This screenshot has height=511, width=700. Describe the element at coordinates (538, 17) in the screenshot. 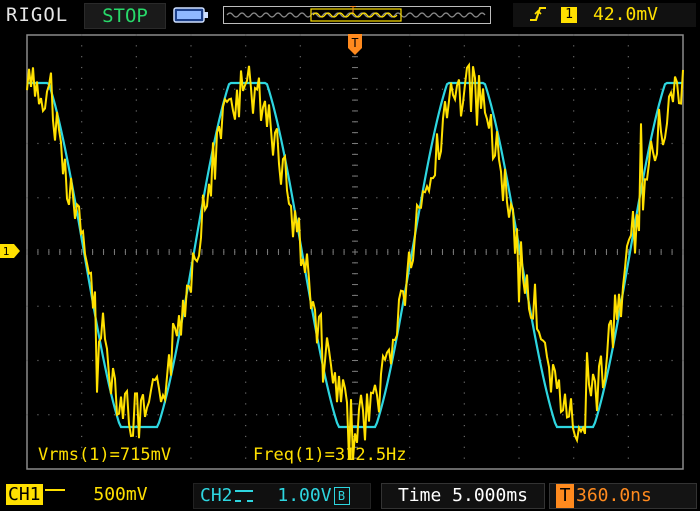

I see `rising-edge-icon` at that location.